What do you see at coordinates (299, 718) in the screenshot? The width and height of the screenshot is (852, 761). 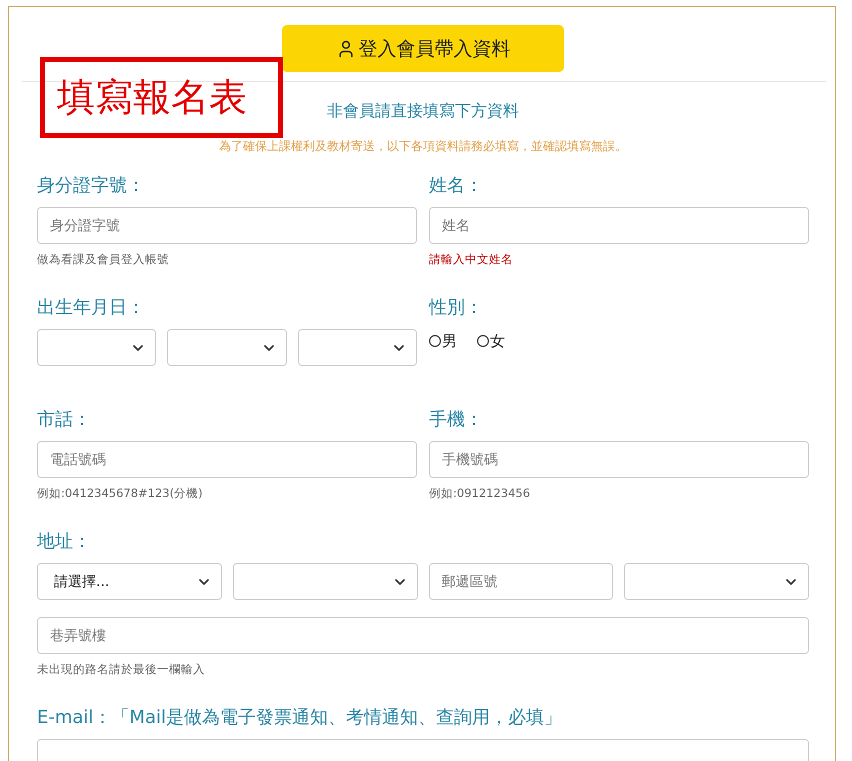 I see `field-label: E-mail：「Mail是做為電子發票通知、考情通知、查詢用，必填」` at bounding box center [299, 718].